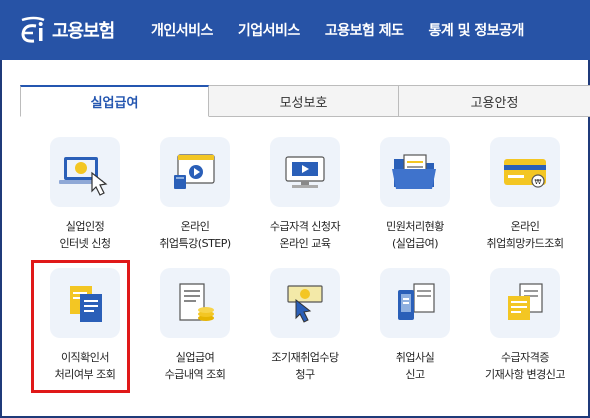  I want to click on video-lecture-icon, so click(195, 172).